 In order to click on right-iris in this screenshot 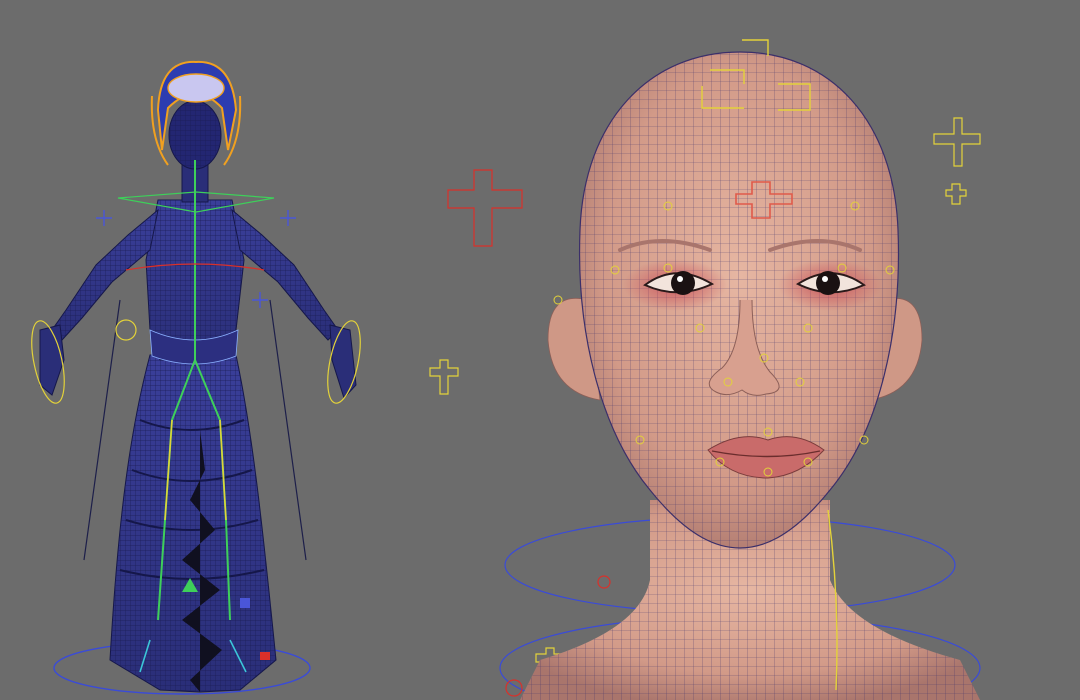, I will do `click(828, 283)`.